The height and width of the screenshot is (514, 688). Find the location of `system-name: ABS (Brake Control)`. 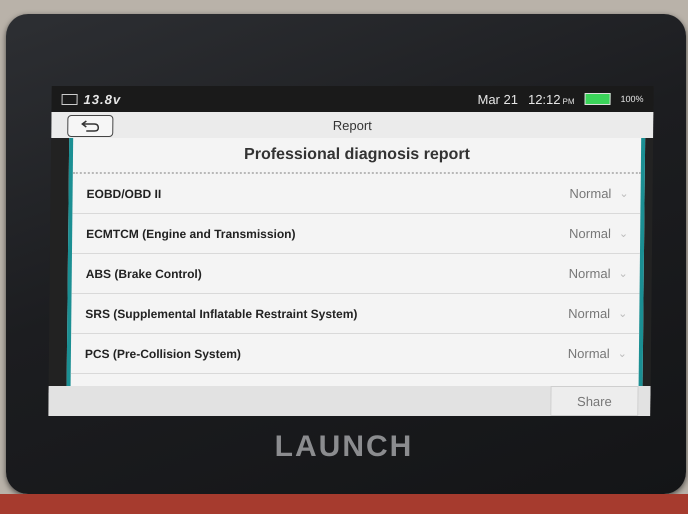

system-name: ABS (Brake Control) is located at coordinates (143, 273).